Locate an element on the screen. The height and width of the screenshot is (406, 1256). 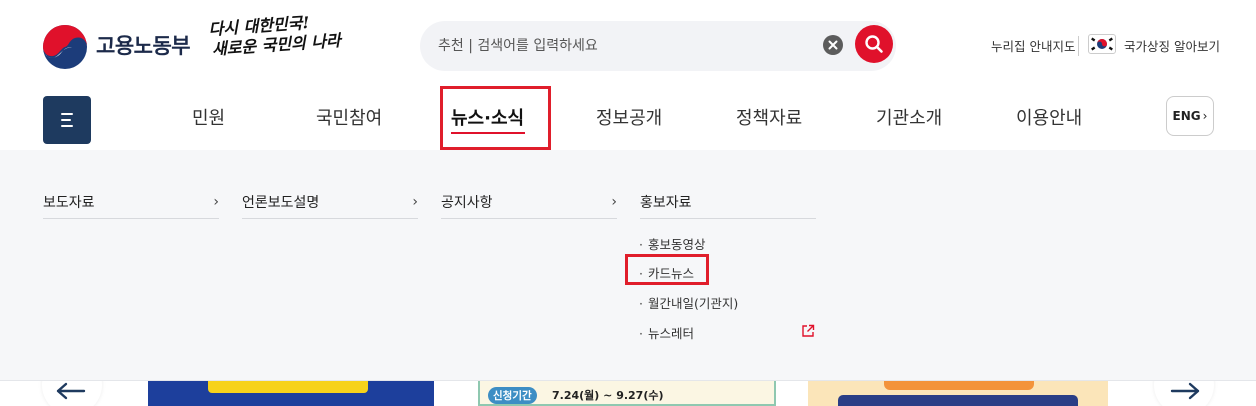
search-icon is located at coordinates (874, 44).